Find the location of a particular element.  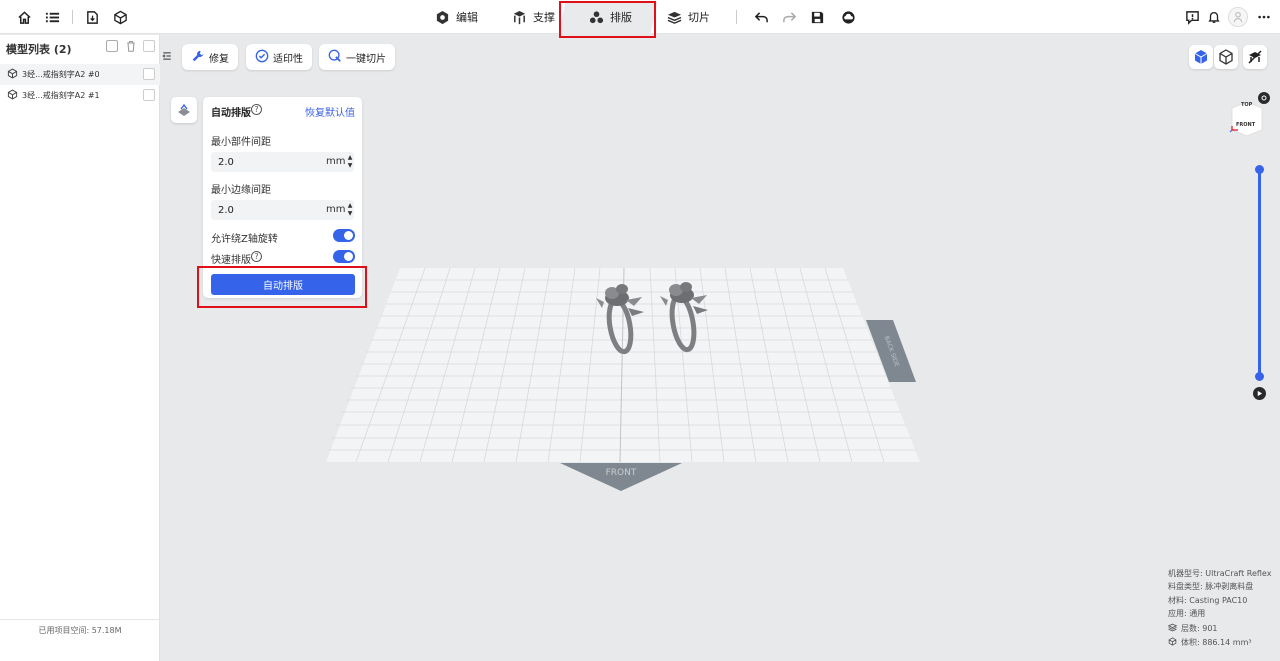

one-click-slice-label: 一键切片 is located at coordinates (366, 59).